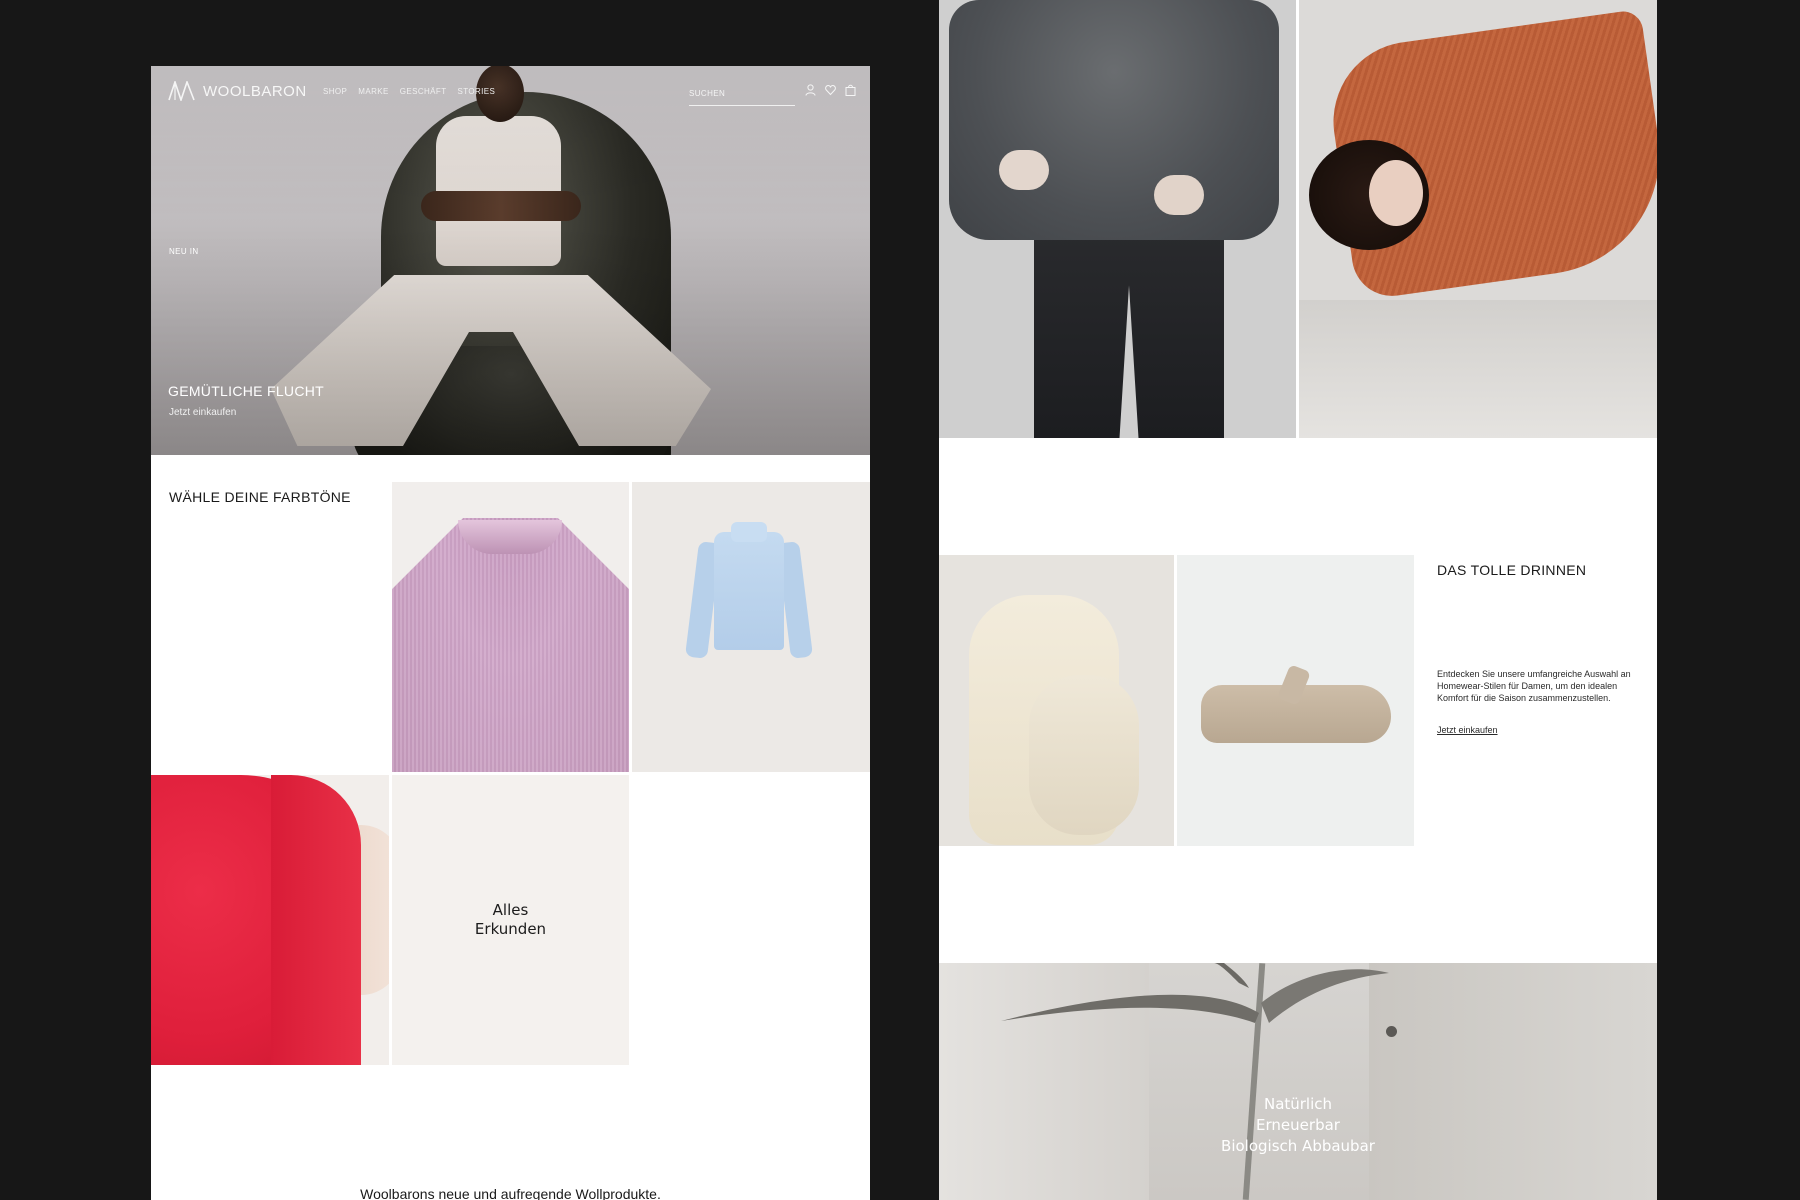 This screenshot has height=1200, width=1800. What do you see at coordinates (749, 532) in the screenshot?
I see `blue-turtleneck-collar` at bounding box center [749, 532].